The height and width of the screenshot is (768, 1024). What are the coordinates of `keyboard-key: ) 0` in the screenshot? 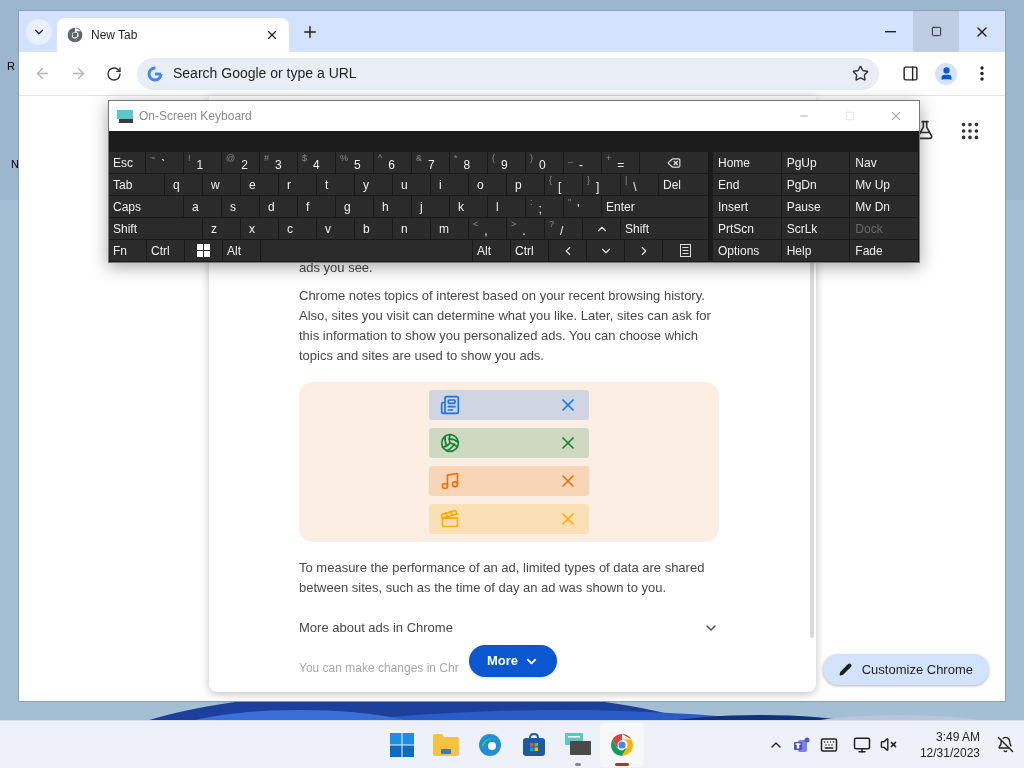 It's located at (545, 163).